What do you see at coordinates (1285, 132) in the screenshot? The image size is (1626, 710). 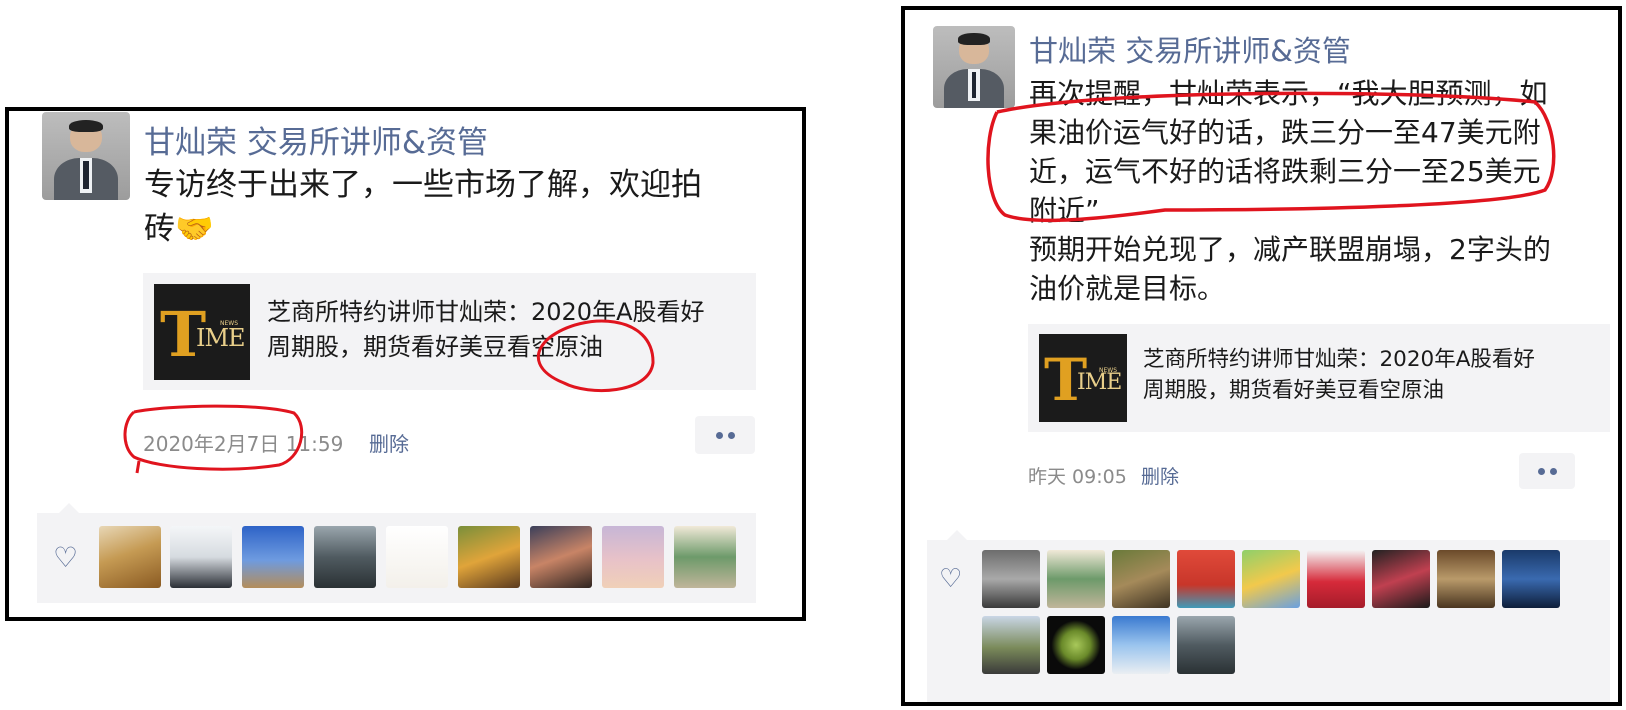 I see `post-text-line: 果油价运气好的话，跌三分一至47美元附` at bounding box center [1285, 132].